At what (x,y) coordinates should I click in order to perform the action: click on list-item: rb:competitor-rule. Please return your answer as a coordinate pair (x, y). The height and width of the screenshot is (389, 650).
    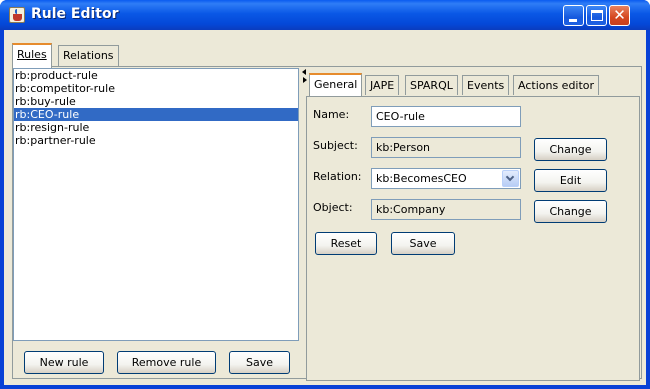
    Looking at the image, I should click on (156, 88).